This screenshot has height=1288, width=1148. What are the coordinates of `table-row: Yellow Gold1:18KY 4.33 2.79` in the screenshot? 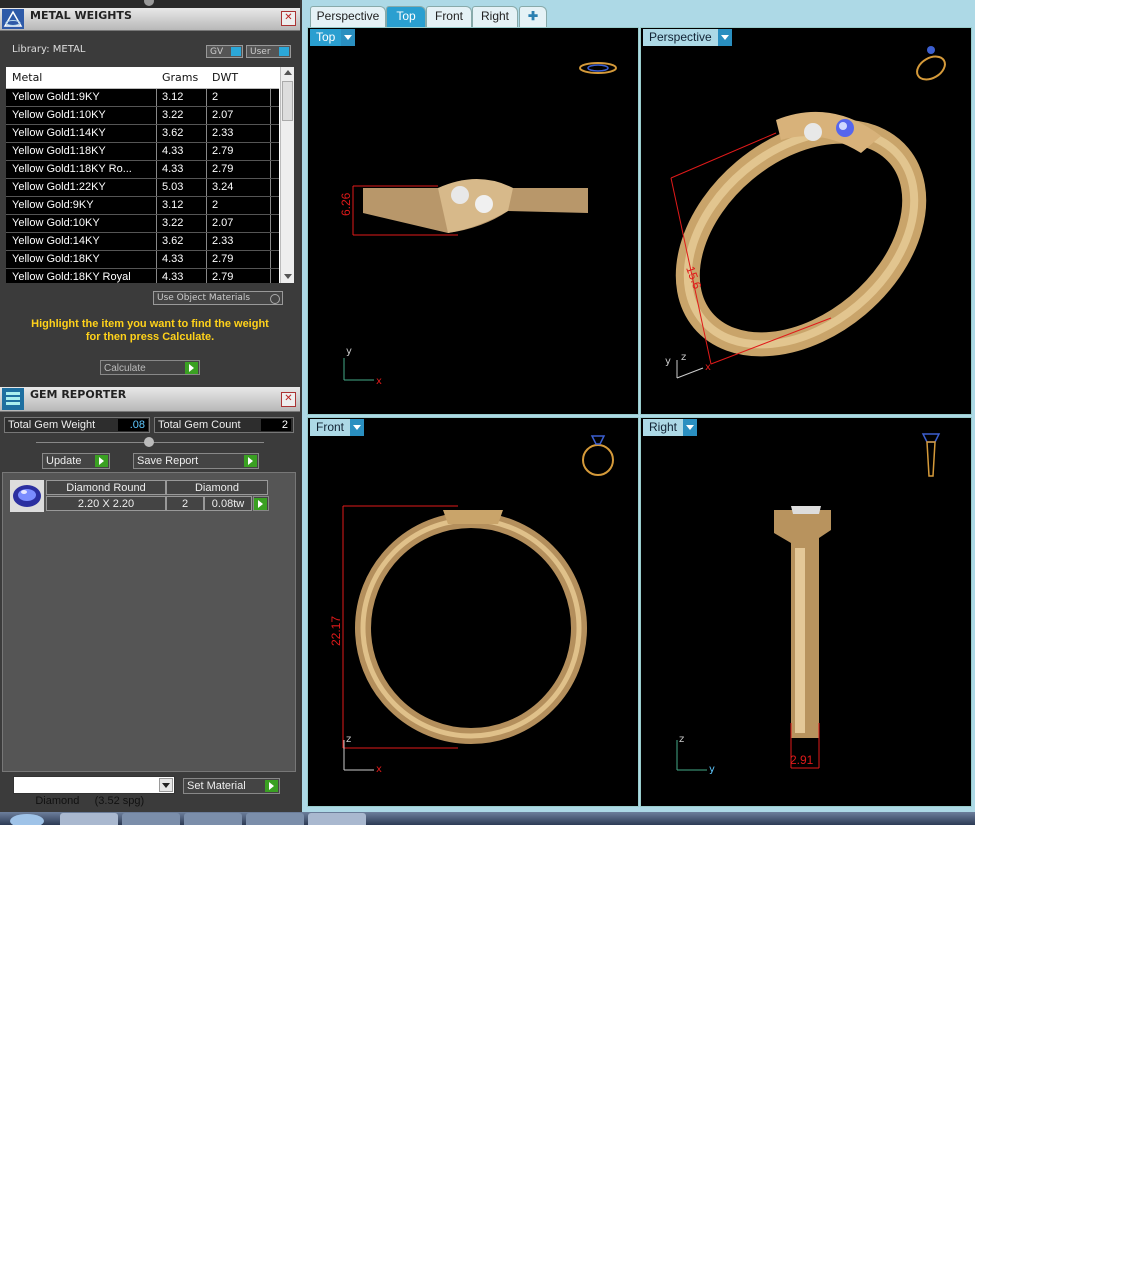 It's located at (142, 152).